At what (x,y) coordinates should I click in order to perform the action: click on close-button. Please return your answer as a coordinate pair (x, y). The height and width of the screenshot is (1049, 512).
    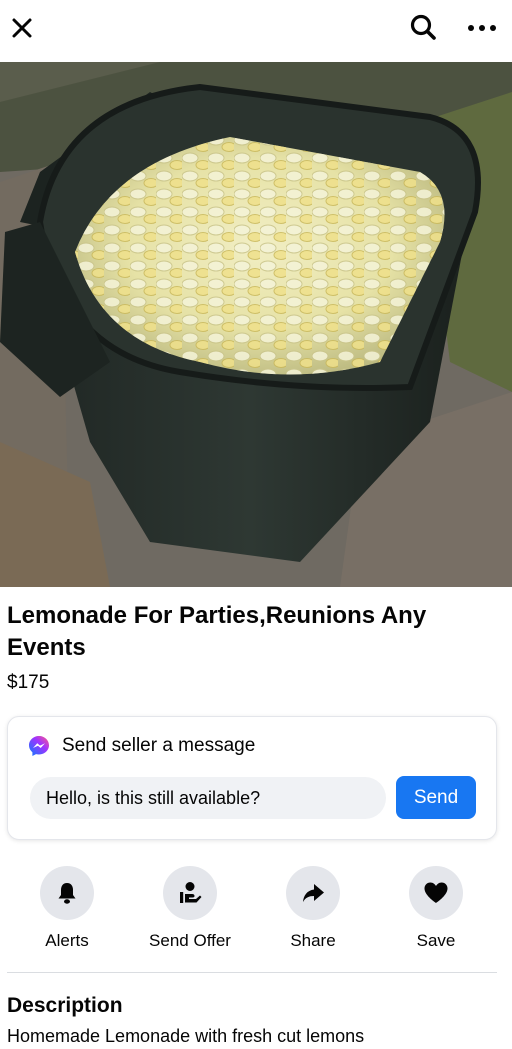
    Looking at the image, I should click on (22, 28).